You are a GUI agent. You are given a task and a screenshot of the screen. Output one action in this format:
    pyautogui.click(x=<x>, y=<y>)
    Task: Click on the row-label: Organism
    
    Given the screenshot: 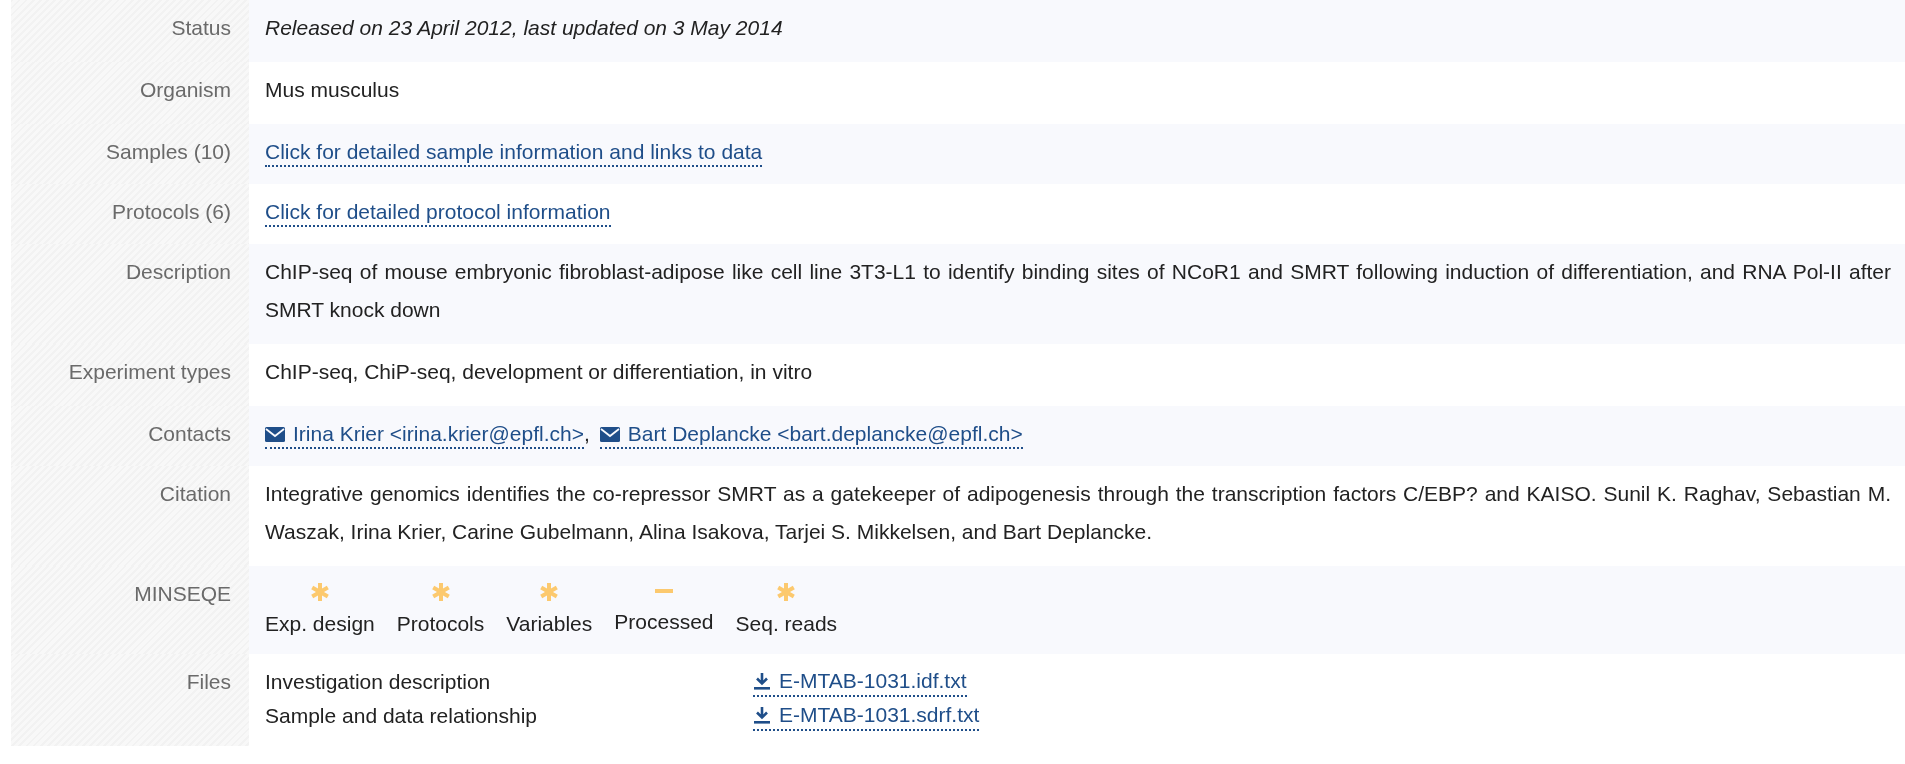 What is the action you would take?
    pyautogui.click(x=130, y=93)
    